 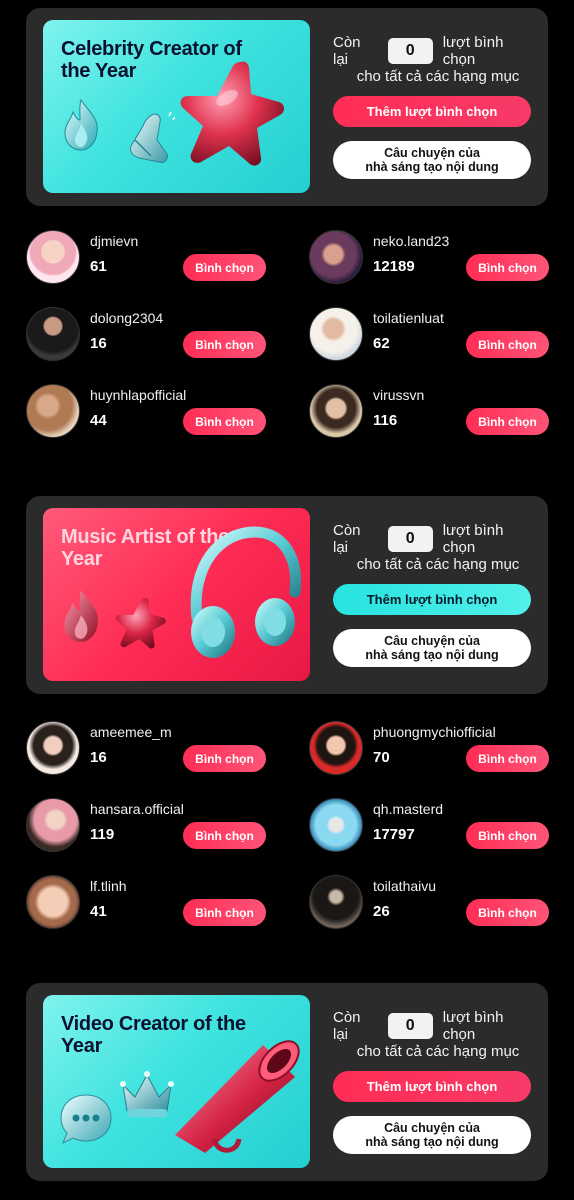 What do you see at coordinates (126, 318) in the screenshot?
I see `nominee-name: dolong2304` at bounding box center [126, 318].